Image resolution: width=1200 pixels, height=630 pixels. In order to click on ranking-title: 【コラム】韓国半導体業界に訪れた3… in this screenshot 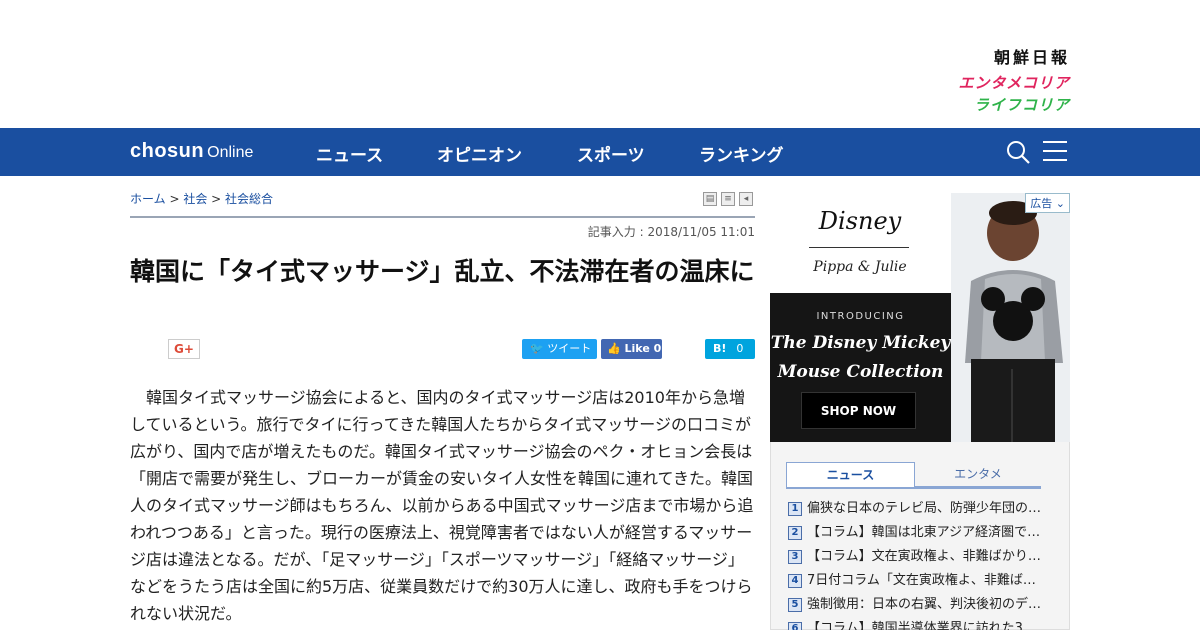, I will do `click(921, 625)`.